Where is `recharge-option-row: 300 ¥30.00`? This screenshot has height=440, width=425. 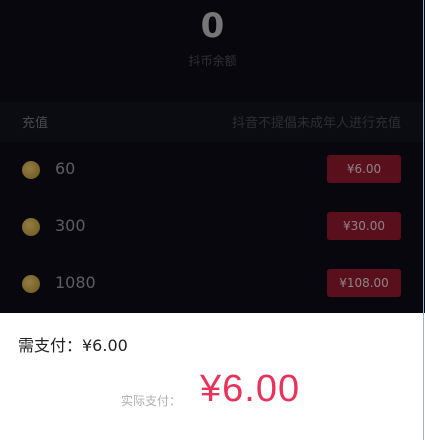
recharge-option-row: 300 ¥30.00 is located at coordinates (212, 227).